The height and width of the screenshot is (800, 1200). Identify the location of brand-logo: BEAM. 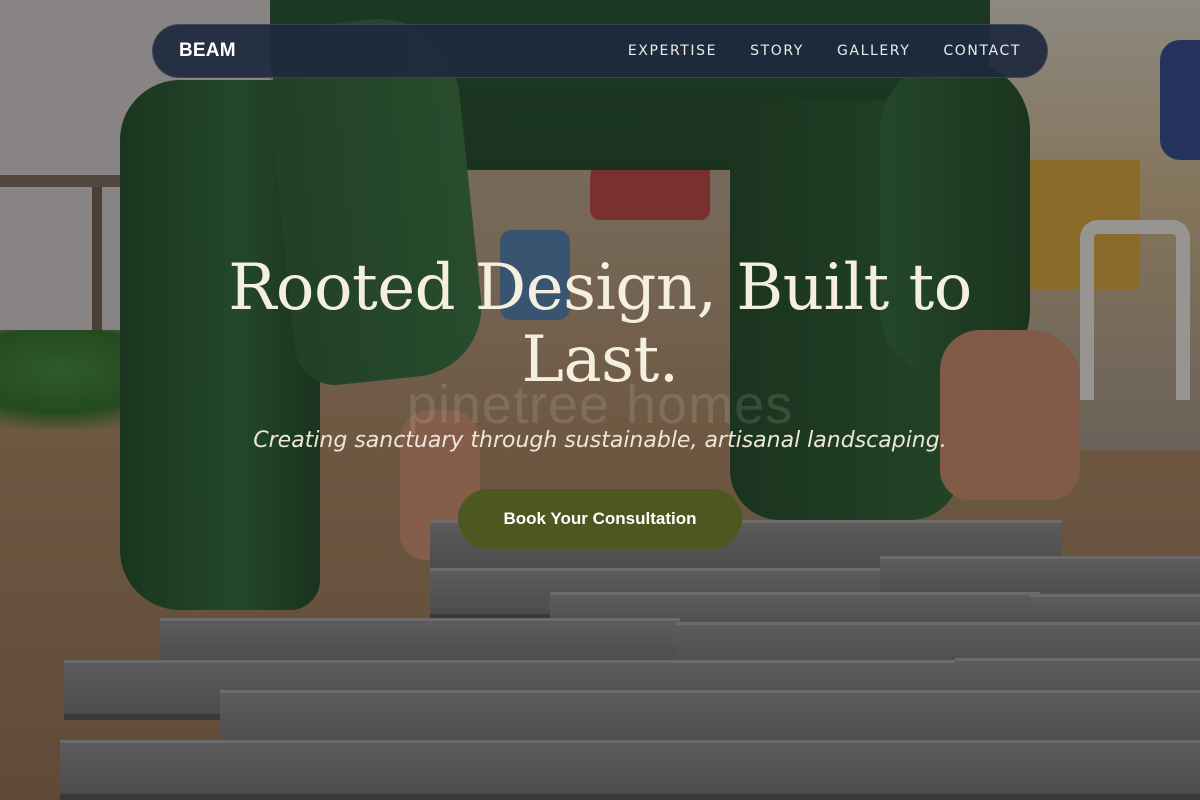
(207, 51).